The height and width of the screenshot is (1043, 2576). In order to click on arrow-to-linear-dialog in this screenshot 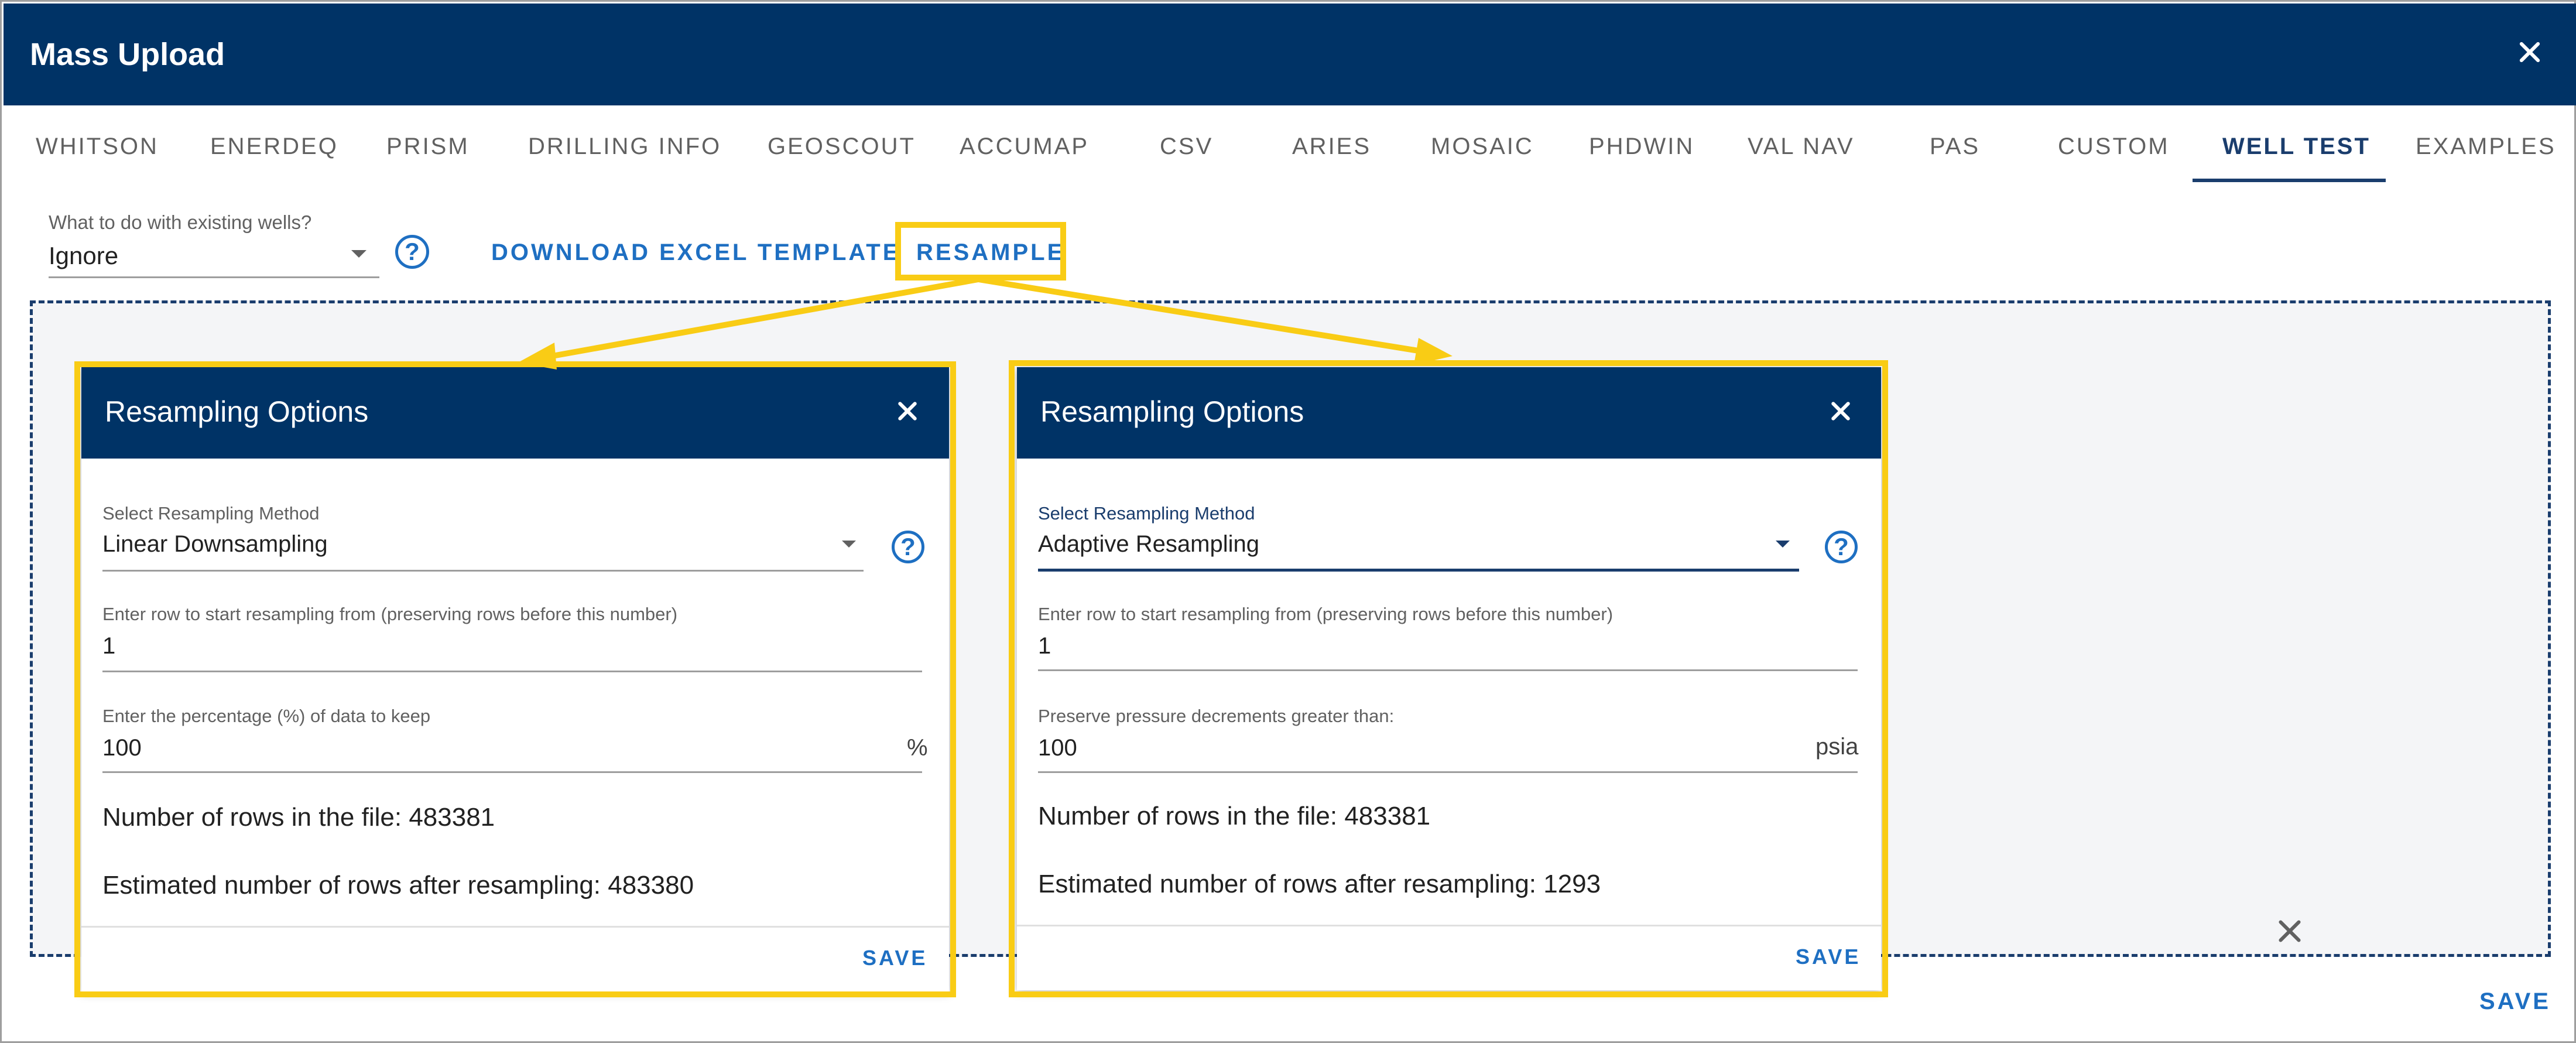, I will do `click(765, 317)`.